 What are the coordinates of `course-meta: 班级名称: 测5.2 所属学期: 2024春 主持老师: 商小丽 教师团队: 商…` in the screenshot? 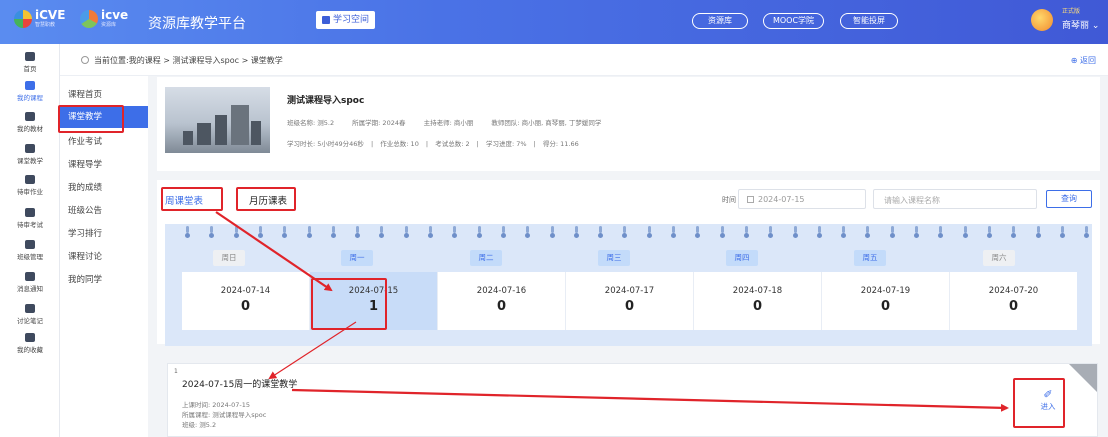 It's located at (452, 122).